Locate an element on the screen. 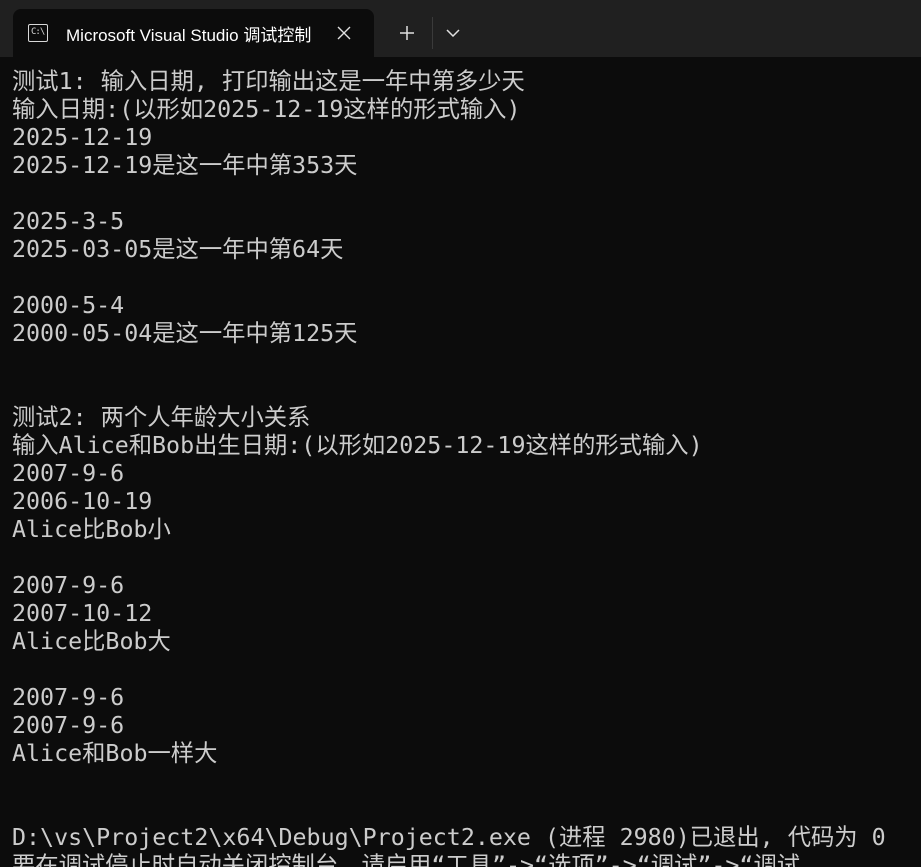 This screenshot has width=921, height=867. close-tab-button is located at coordinates (344, 33).